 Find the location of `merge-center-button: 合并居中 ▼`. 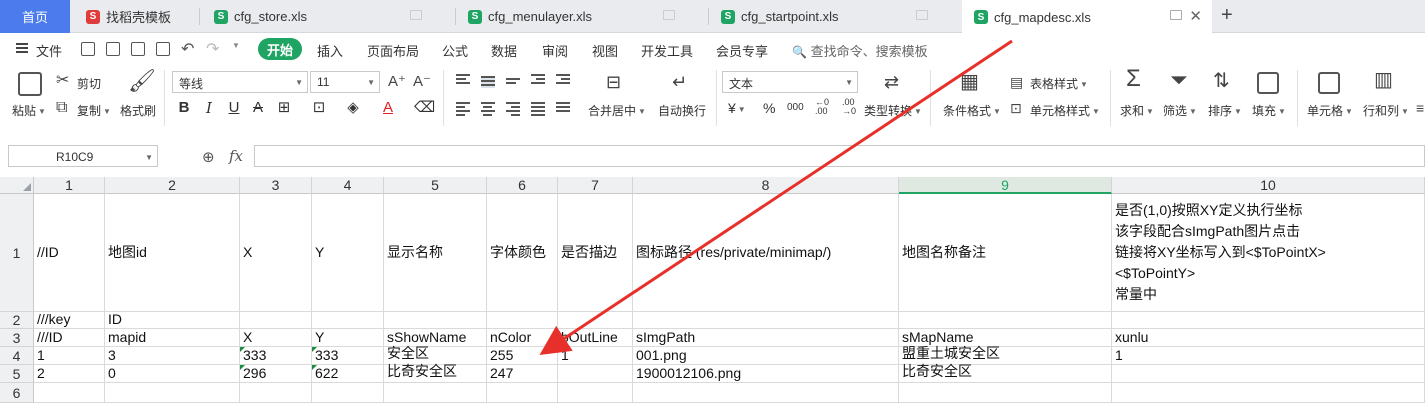

merge-center-button: 合并居中 ▼ is located at coordinates (617, 110).